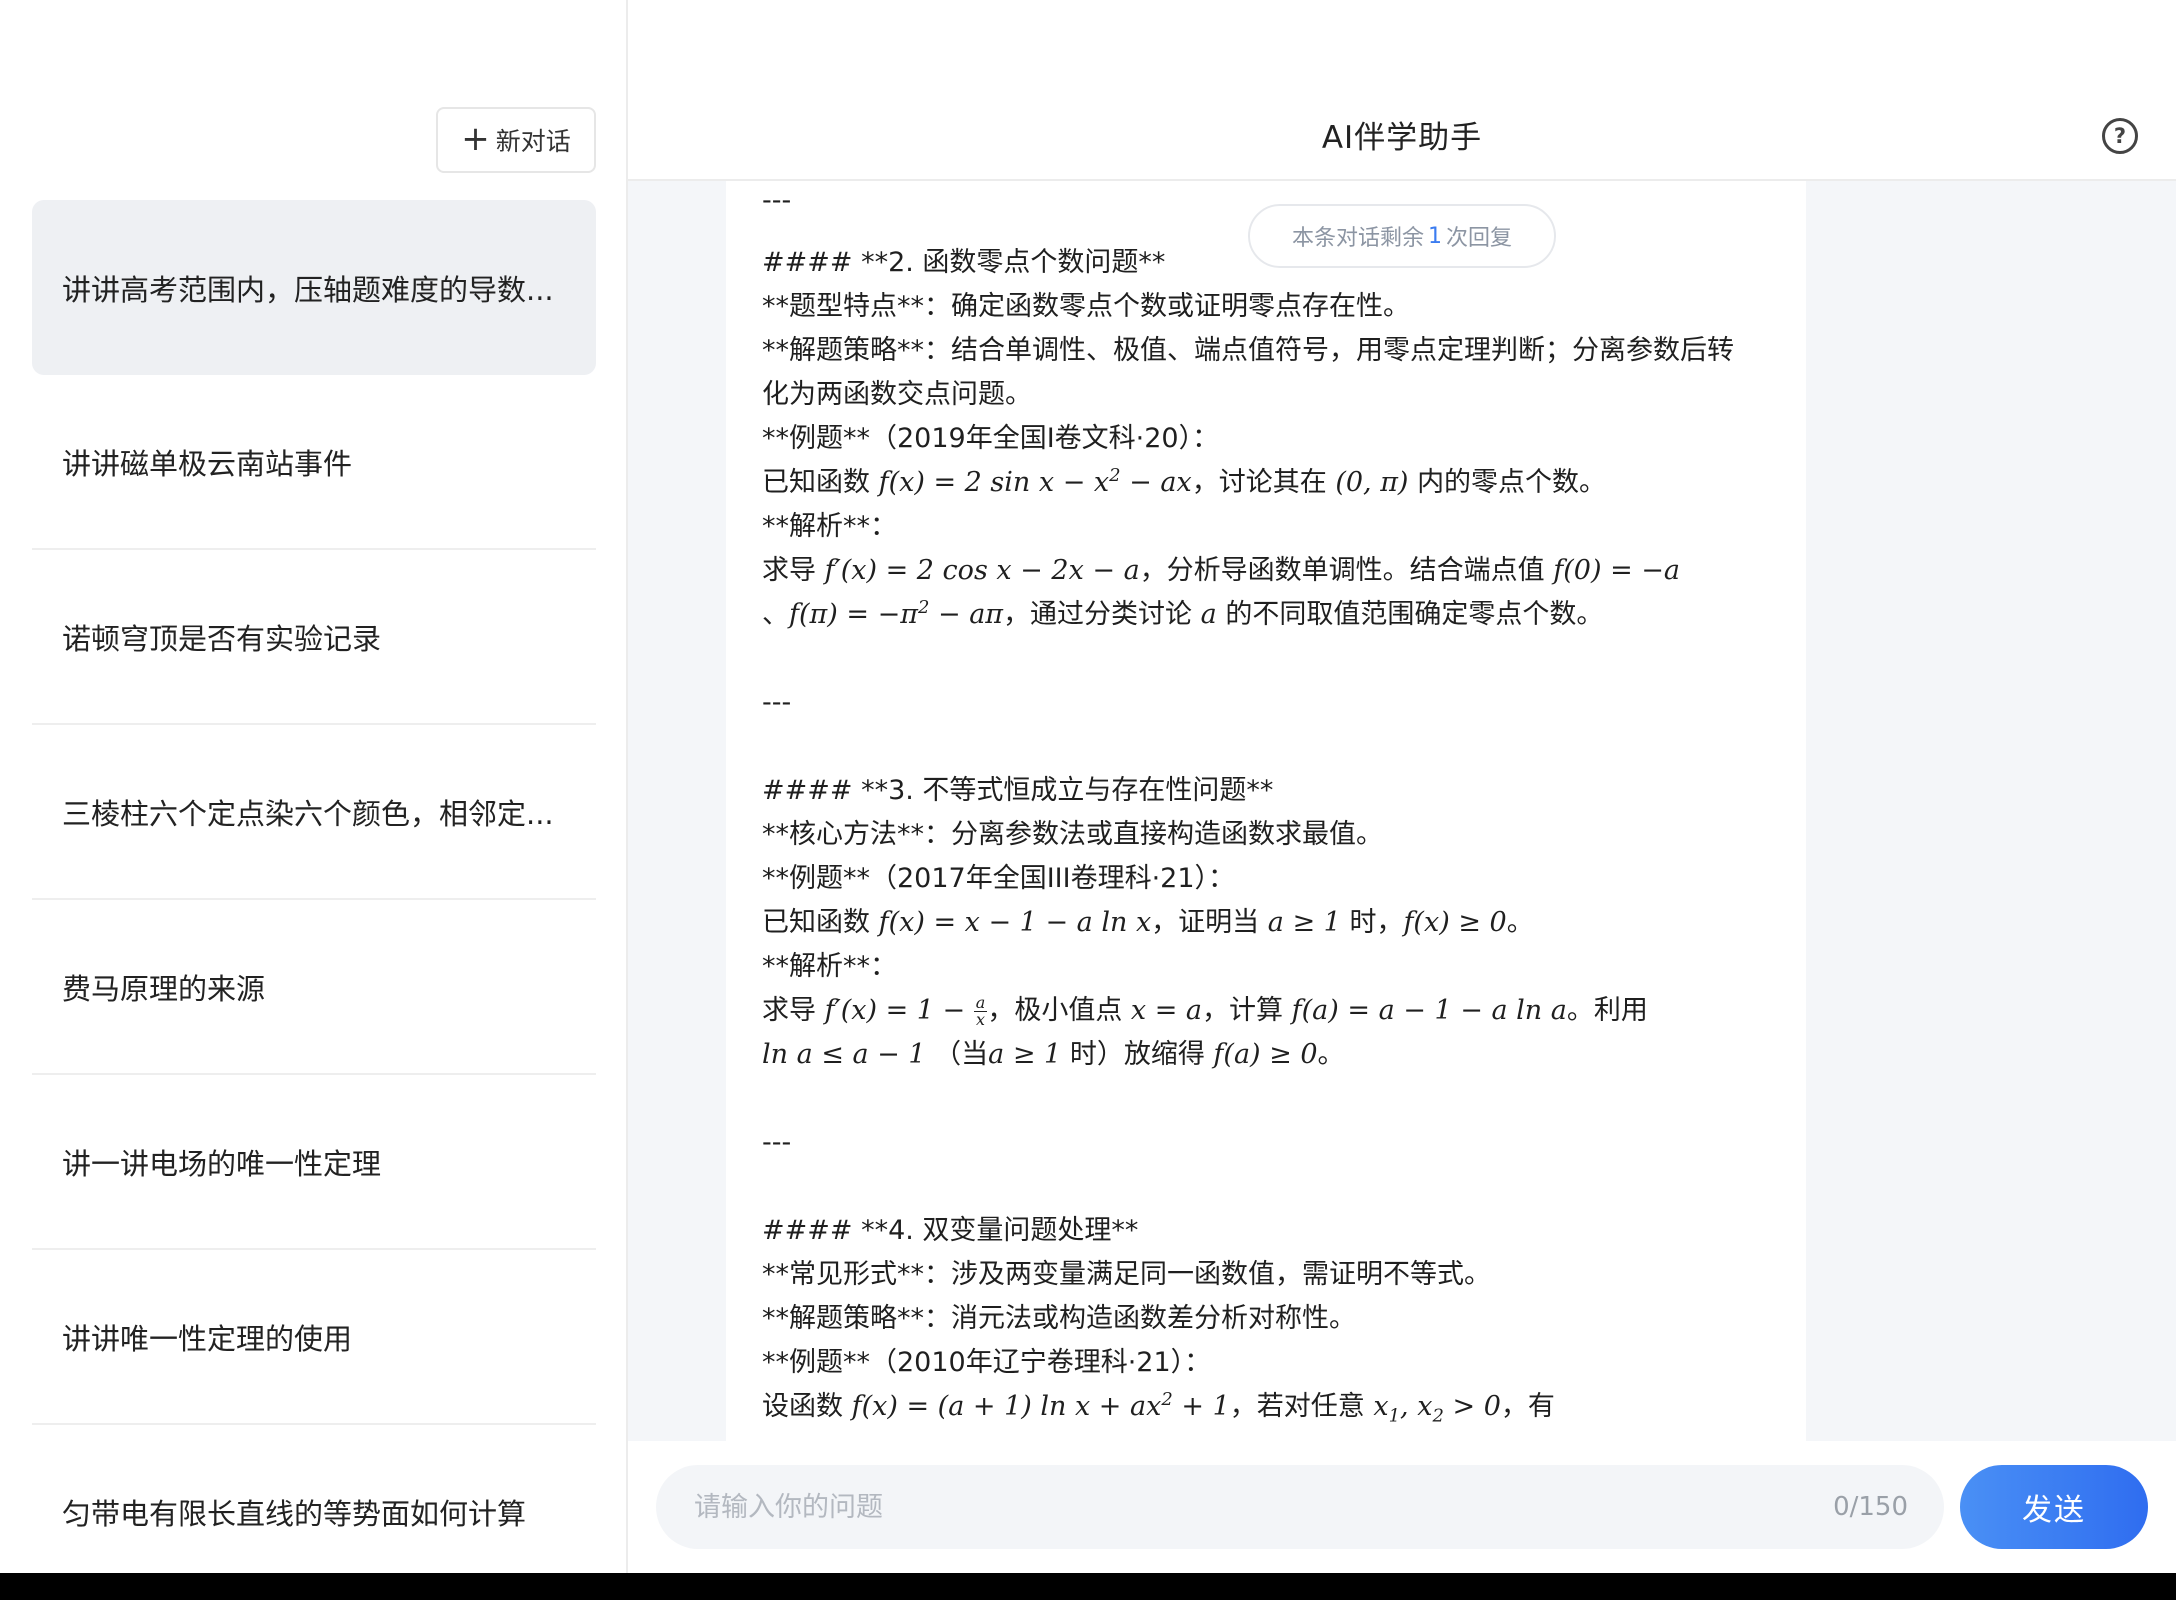  Describe the element at coordinates (1072, 834) in the screenshot. I see `message-line: **核心方法**：分离参数法或直接构造函数求最值。` at that location.